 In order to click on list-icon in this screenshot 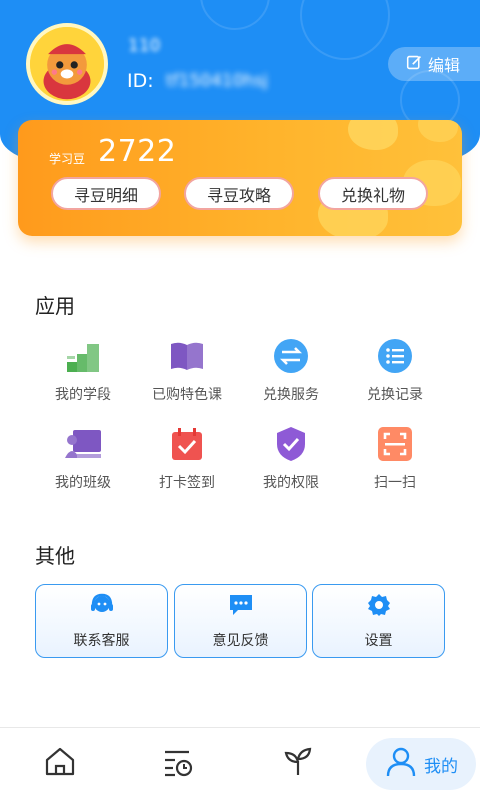, I will do `click(395, 356)`.